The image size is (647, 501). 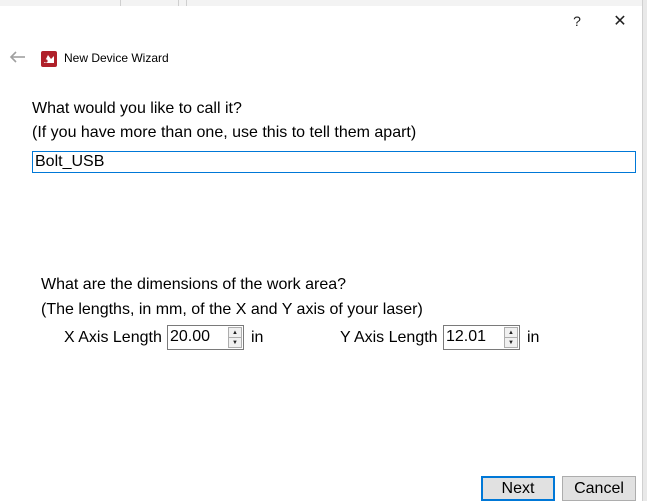 What do you see at coordinates (466, 337) in the screenshot?
I see `y-axis-value: 12.01` at bounding box center [466, 337].